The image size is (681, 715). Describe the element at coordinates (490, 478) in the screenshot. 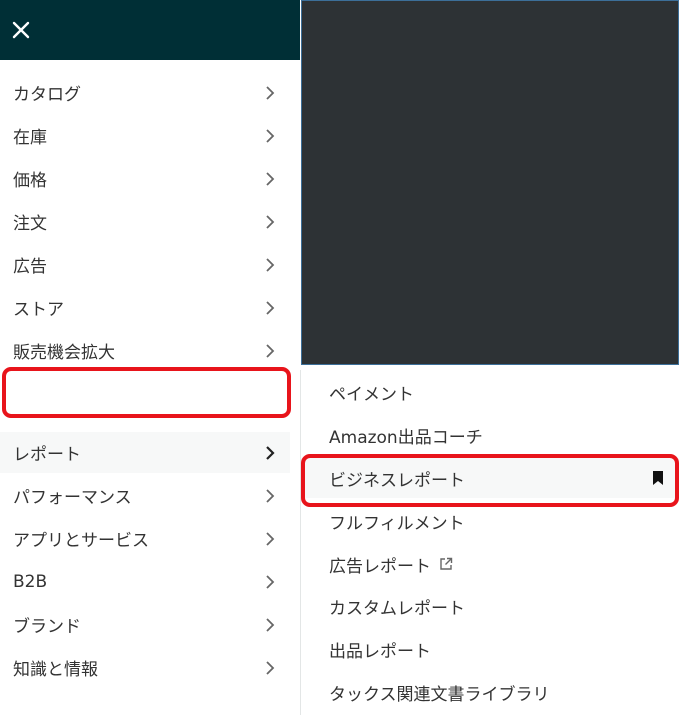

I see `submenu-item-business-reports: ビジネスレポート` at that location.